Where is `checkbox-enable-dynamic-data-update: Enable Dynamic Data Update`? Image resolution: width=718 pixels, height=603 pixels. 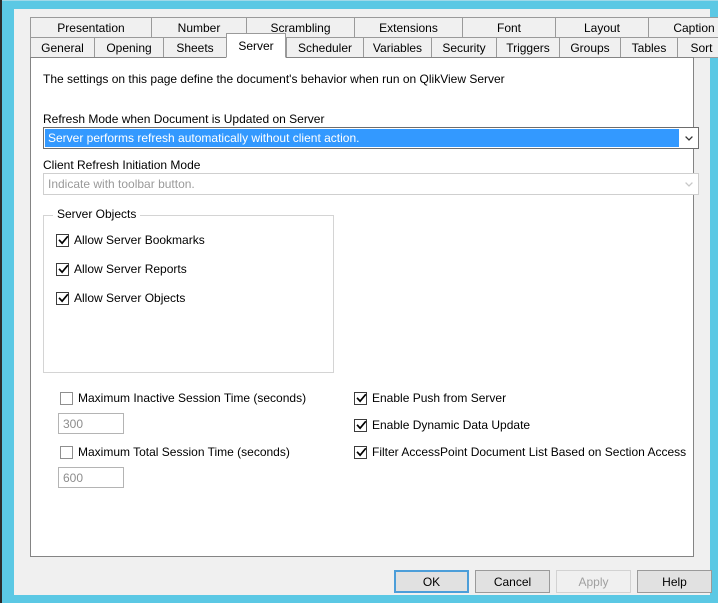
checkbox-enable-dynamic-data-update: Enable Dynamic Data Update is located at coordinates (442, 425).